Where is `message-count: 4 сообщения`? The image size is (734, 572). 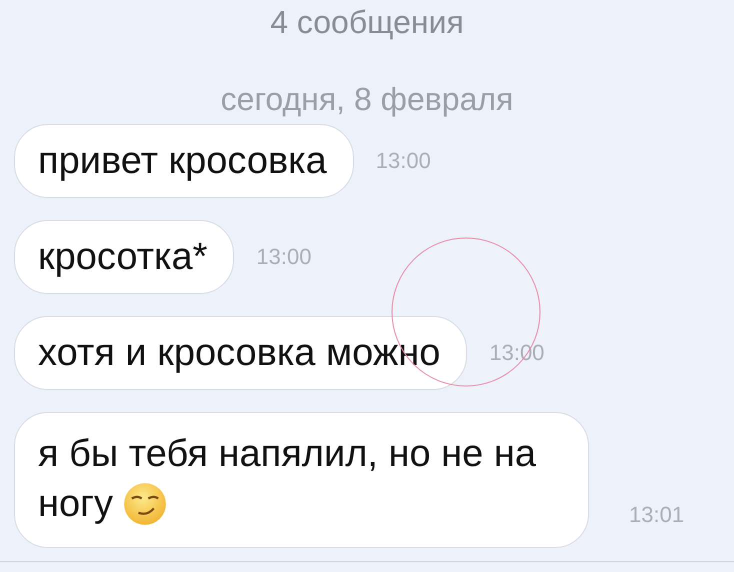
message-count: 4 сообщения is located at coordinates (367, 22).